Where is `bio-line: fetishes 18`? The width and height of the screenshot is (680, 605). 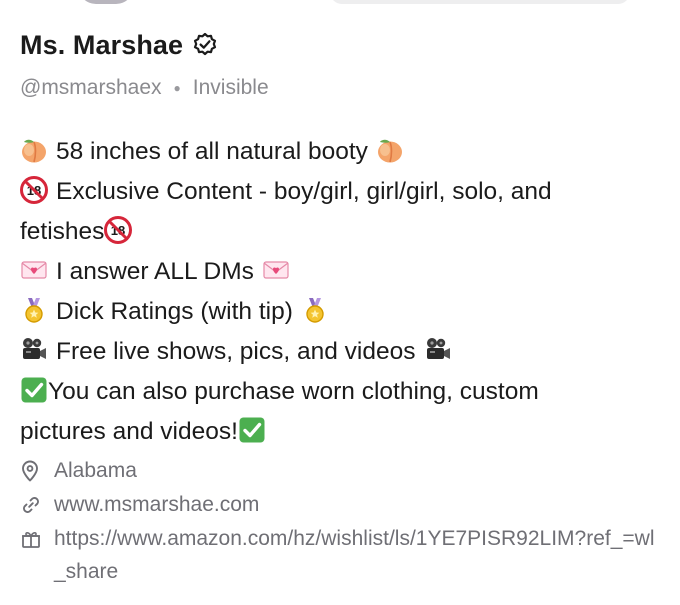
bio-line: fetishes 18 is located at coordinates (340, 232).